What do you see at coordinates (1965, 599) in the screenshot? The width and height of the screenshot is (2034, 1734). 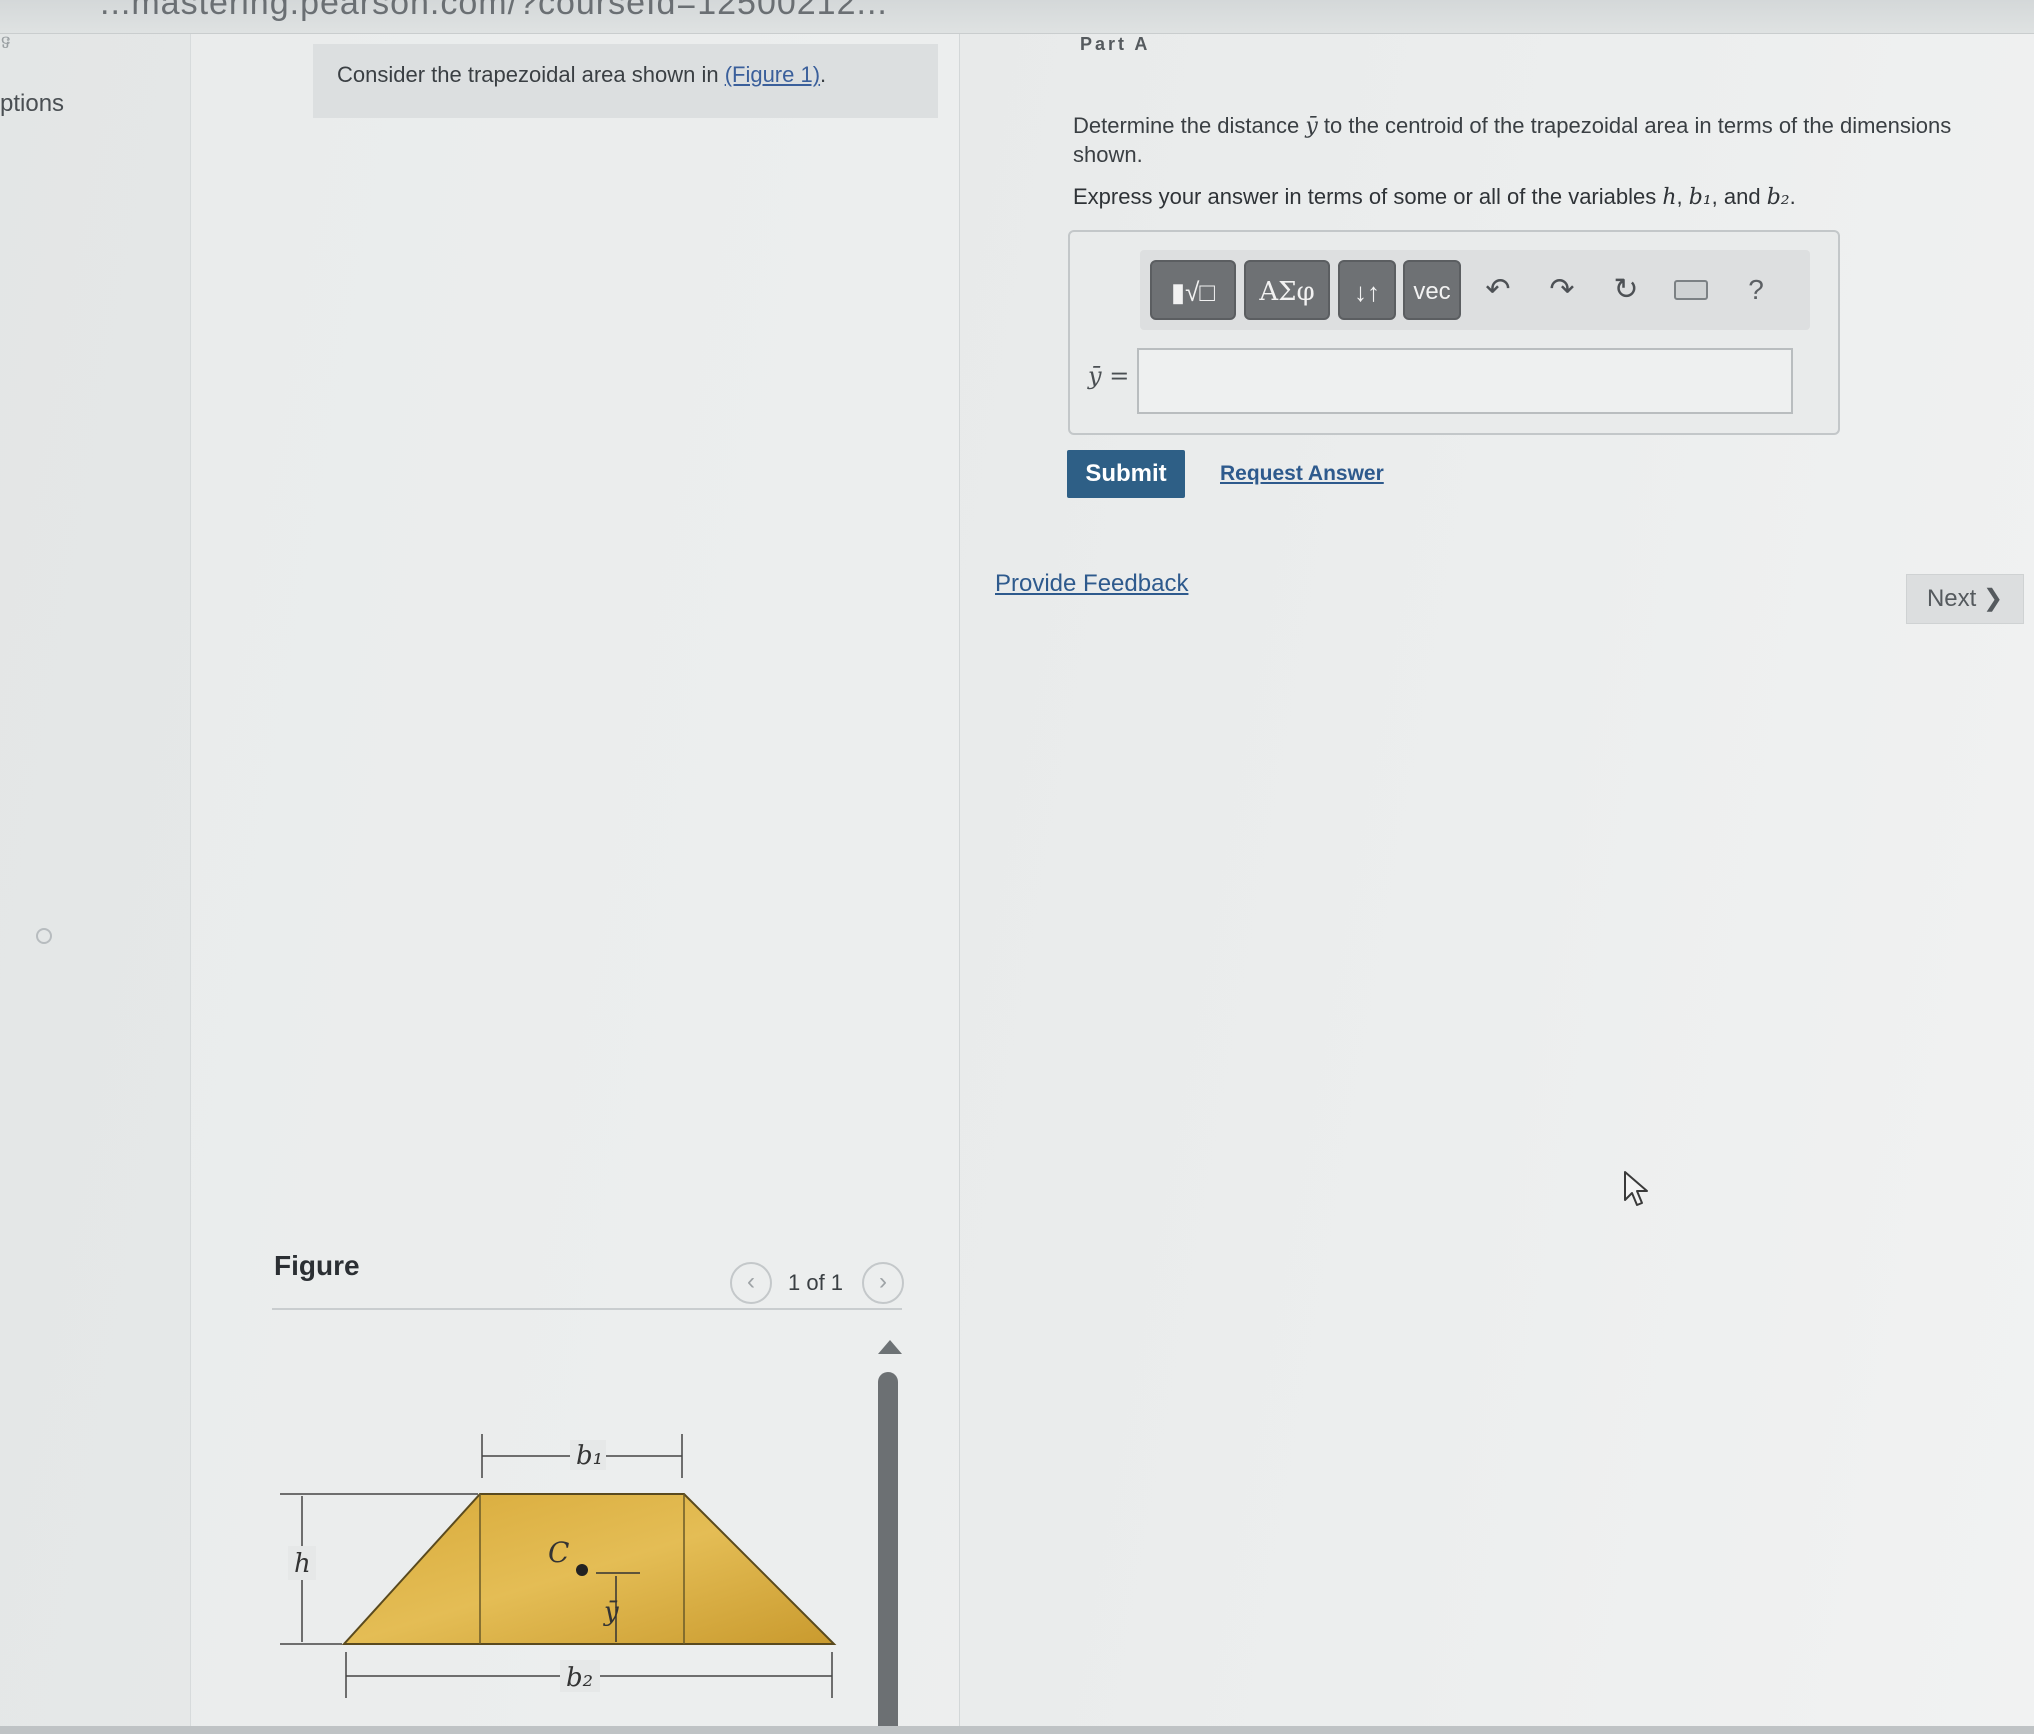 I see `next-button: Next ❯` at bounding box center [1965, 599].